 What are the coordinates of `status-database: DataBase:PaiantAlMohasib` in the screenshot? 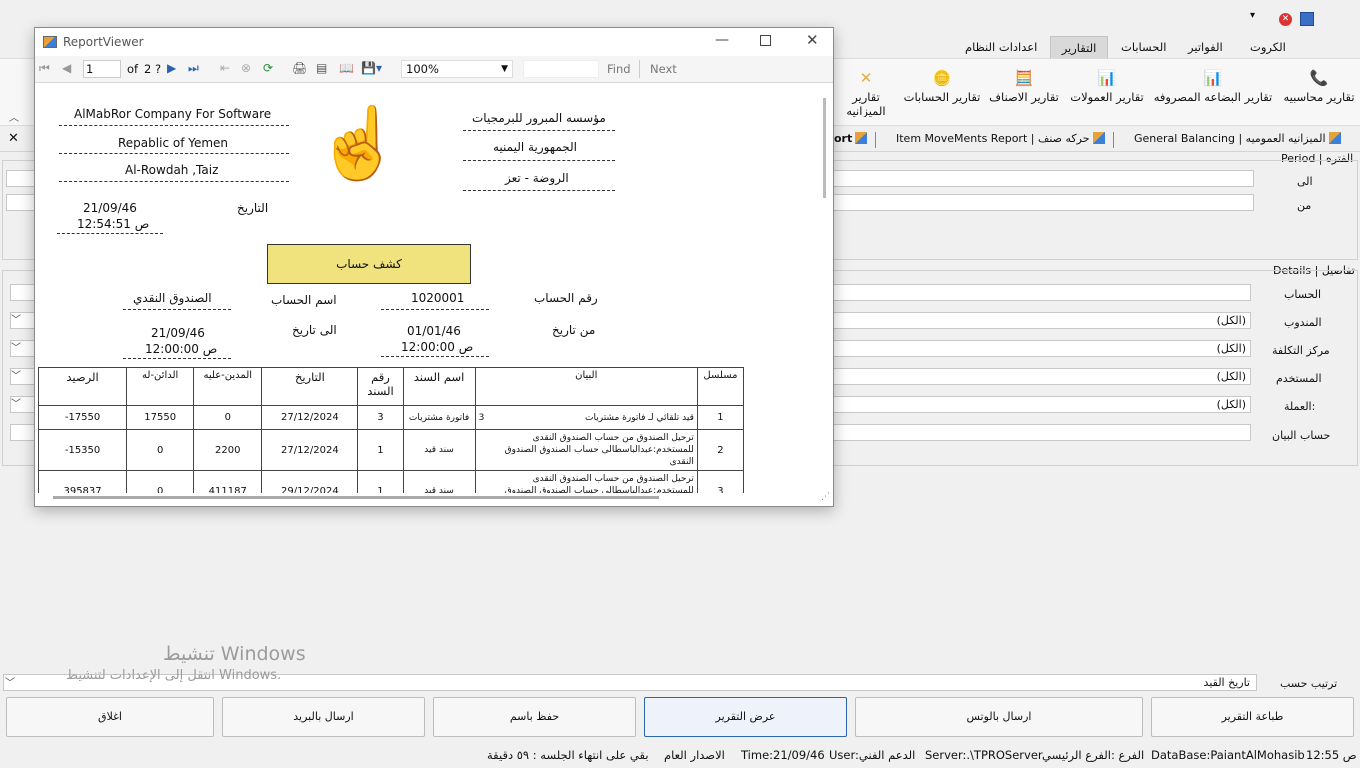 It's located at (1228, 755).